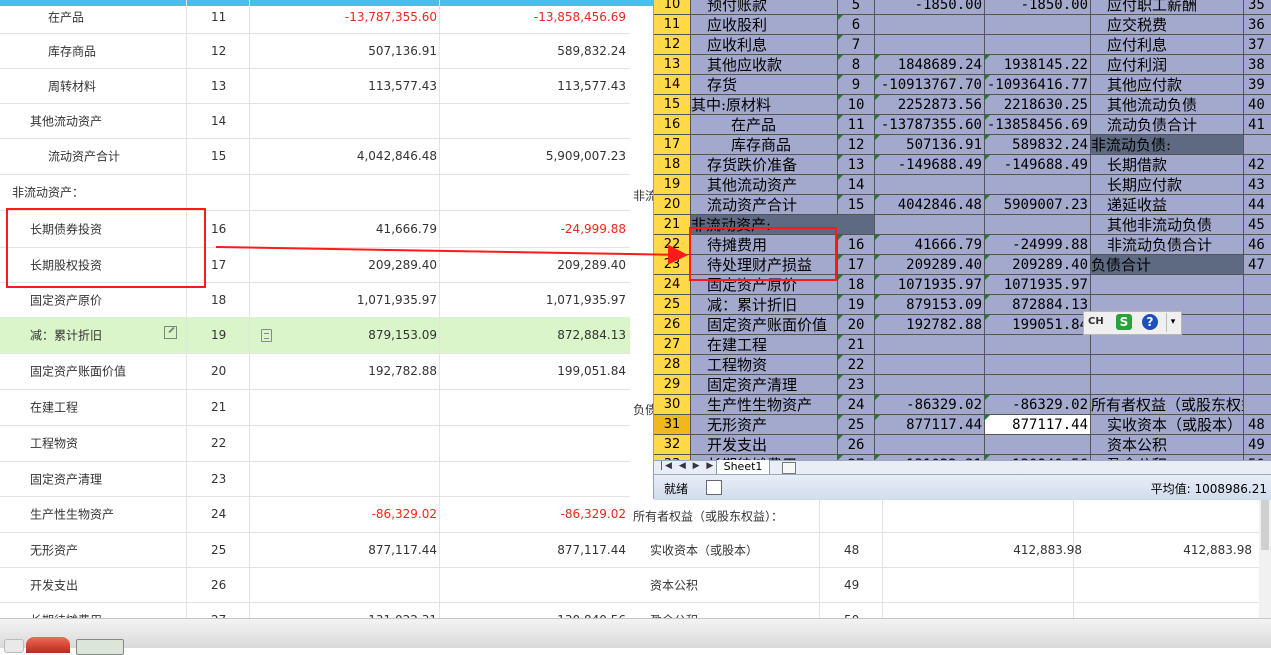 This screenshot has height=655, width=1271. What do you see at coordinates (950, 516) in the screenshot?
I see `table-row: 所有者权益（或股东权益）：` at bounding box center [950, 516].